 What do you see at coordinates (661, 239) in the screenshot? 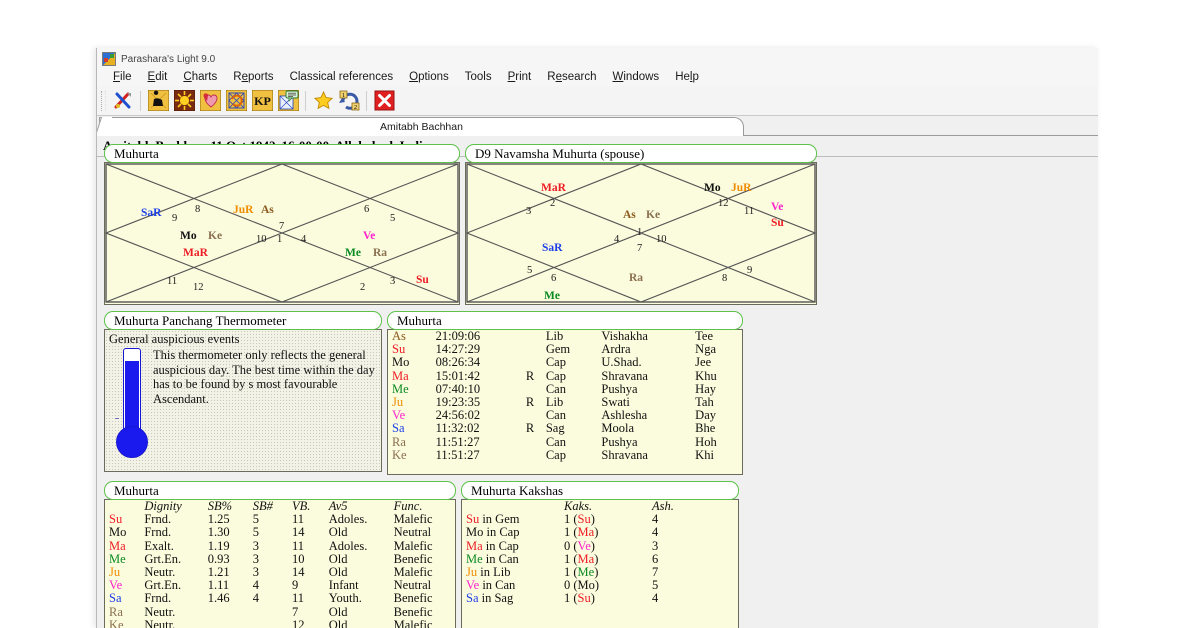
I see `svg-text: 10` at bounding box center [661, 239].